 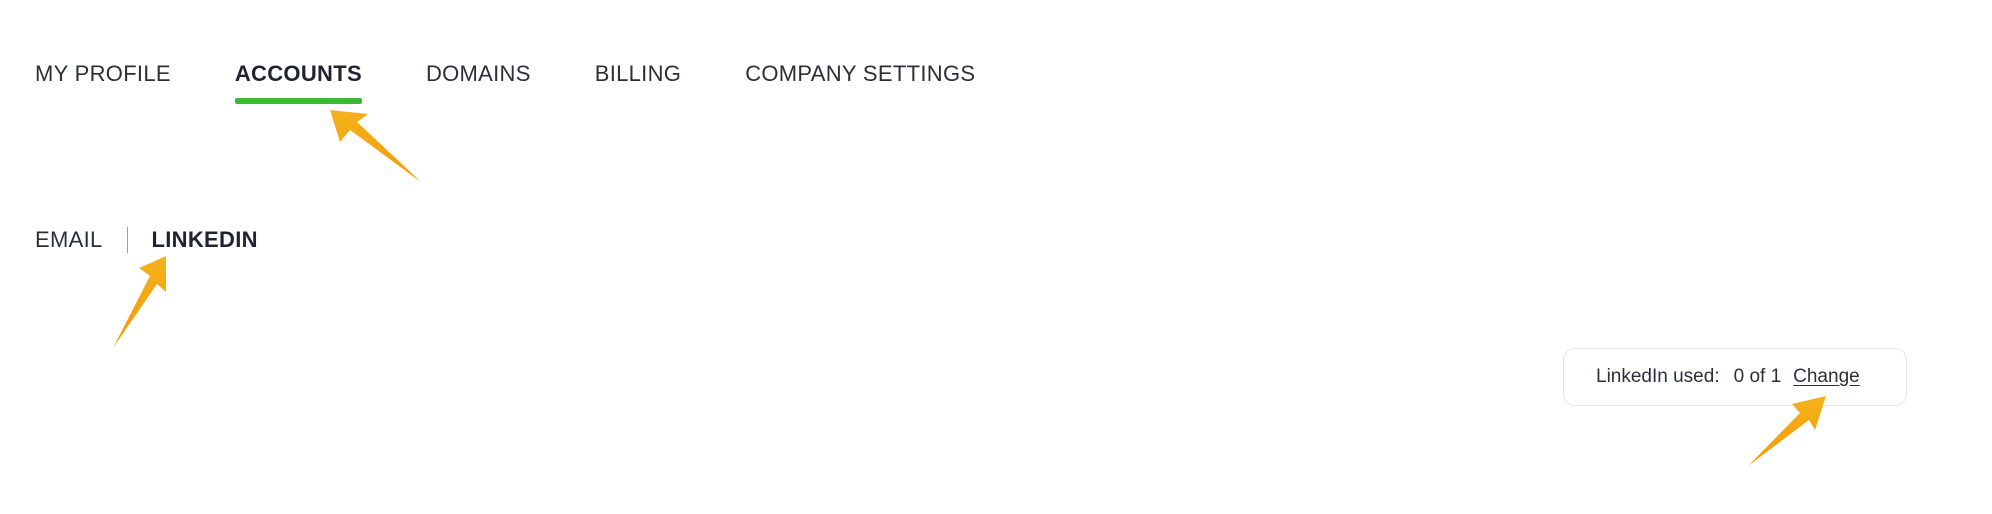 What do you see at coordinates (478, 79) in the screenshot?
I see `tab-domains: DOMAINS` at bounding box center [478, 79].